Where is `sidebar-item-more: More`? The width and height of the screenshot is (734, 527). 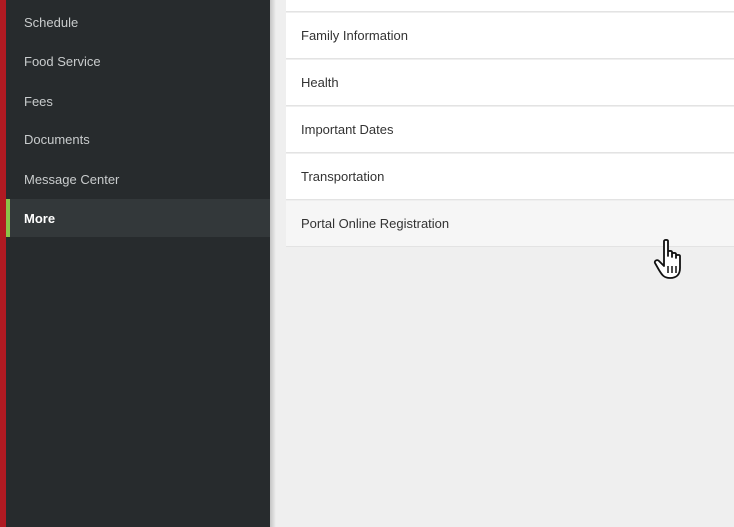 sidebar-item-more: More is located at coordinates (138, 218).